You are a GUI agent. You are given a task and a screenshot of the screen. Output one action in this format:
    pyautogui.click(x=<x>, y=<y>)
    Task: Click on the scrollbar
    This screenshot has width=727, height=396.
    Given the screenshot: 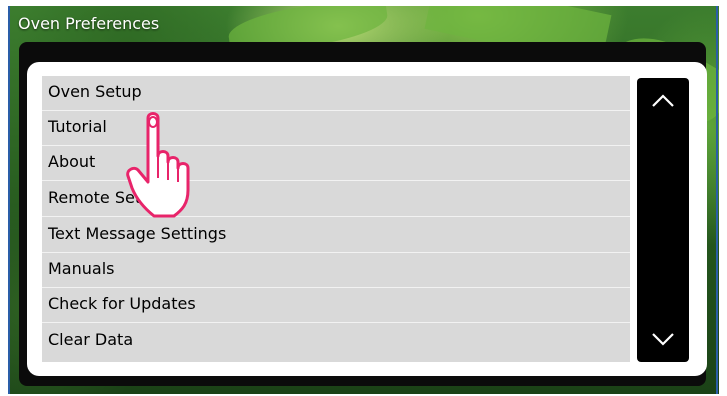 What is the action you would take?
    pyautogui.click(x=663, y=220)
    